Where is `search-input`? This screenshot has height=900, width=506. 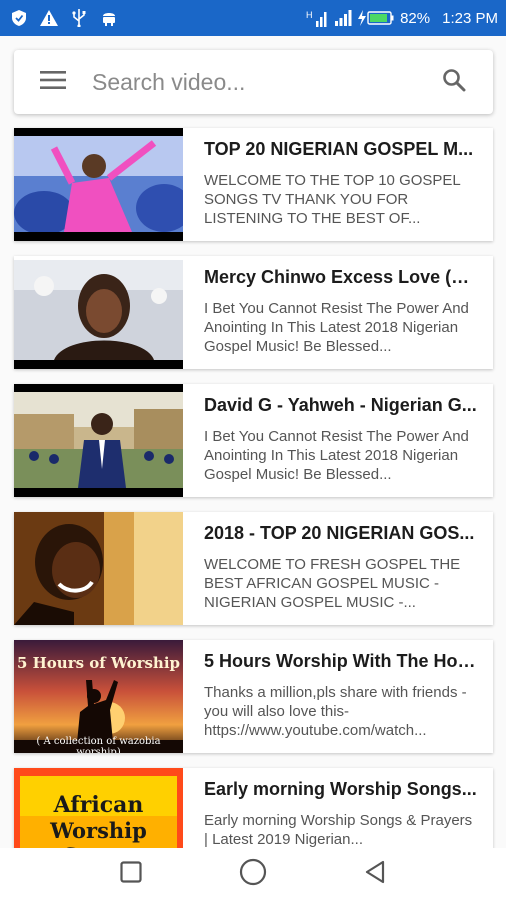
search-input is located at coordinates (253, 82).